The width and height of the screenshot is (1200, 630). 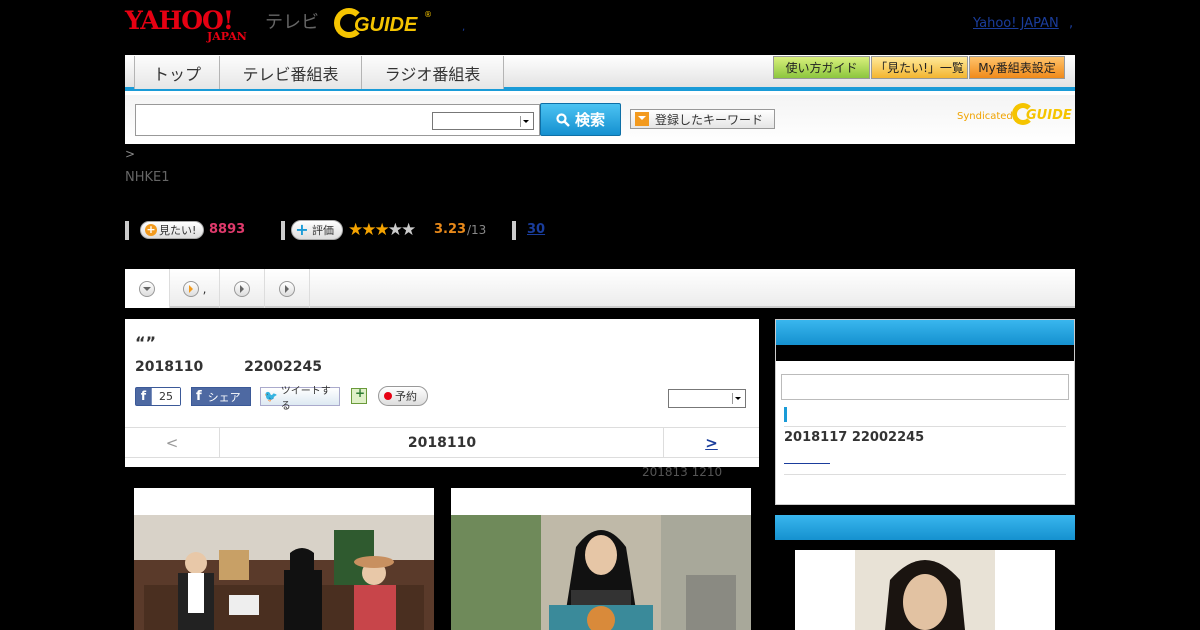 What do you see at coordinates (563, 119) in the screenshot?
I see `search-icon` at bounding box center [563, 119].